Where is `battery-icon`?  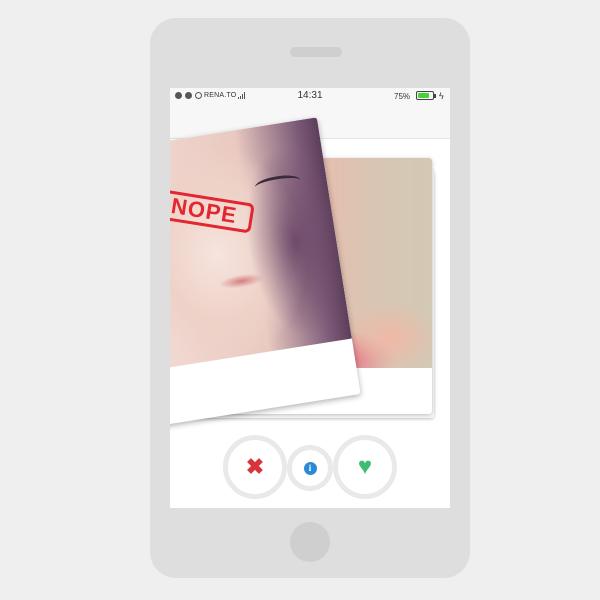 battery-icon is located at coordinates (425, 95).